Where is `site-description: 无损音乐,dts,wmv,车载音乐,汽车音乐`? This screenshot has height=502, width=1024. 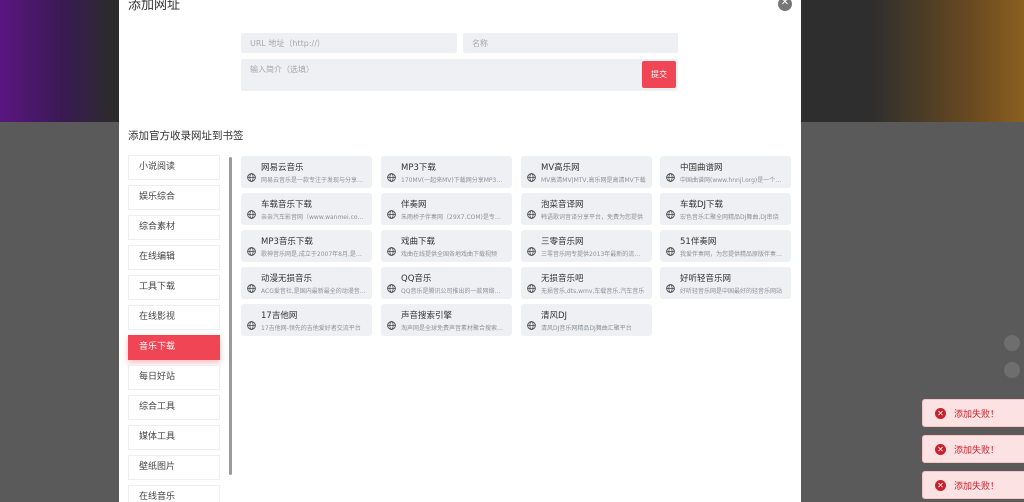 site-description: 无损音乐,dts,wmv,车载音乐,汽车音乐 is located at coordinates (593, 291).